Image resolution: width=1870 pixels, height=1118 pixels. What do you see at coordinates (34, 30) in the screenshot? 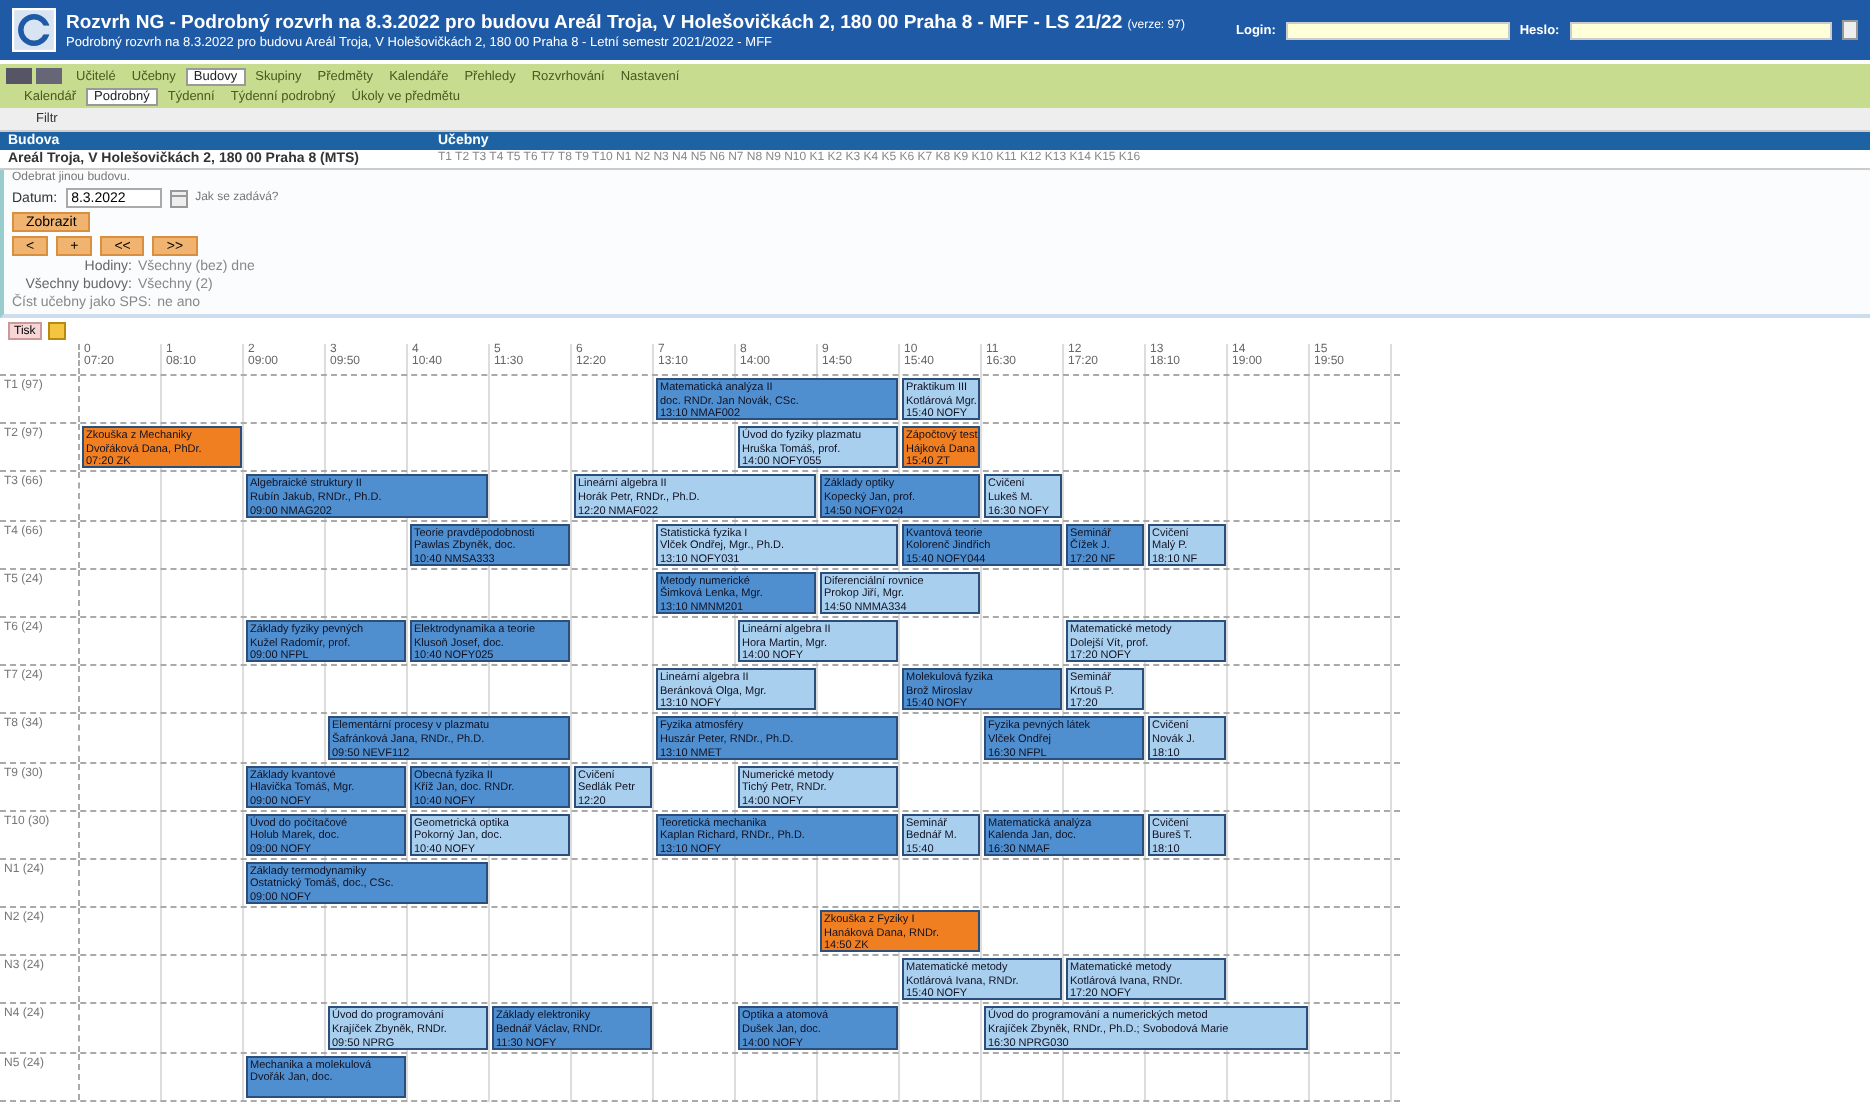
I see `logo-icon` at bounding box center [34, 30].